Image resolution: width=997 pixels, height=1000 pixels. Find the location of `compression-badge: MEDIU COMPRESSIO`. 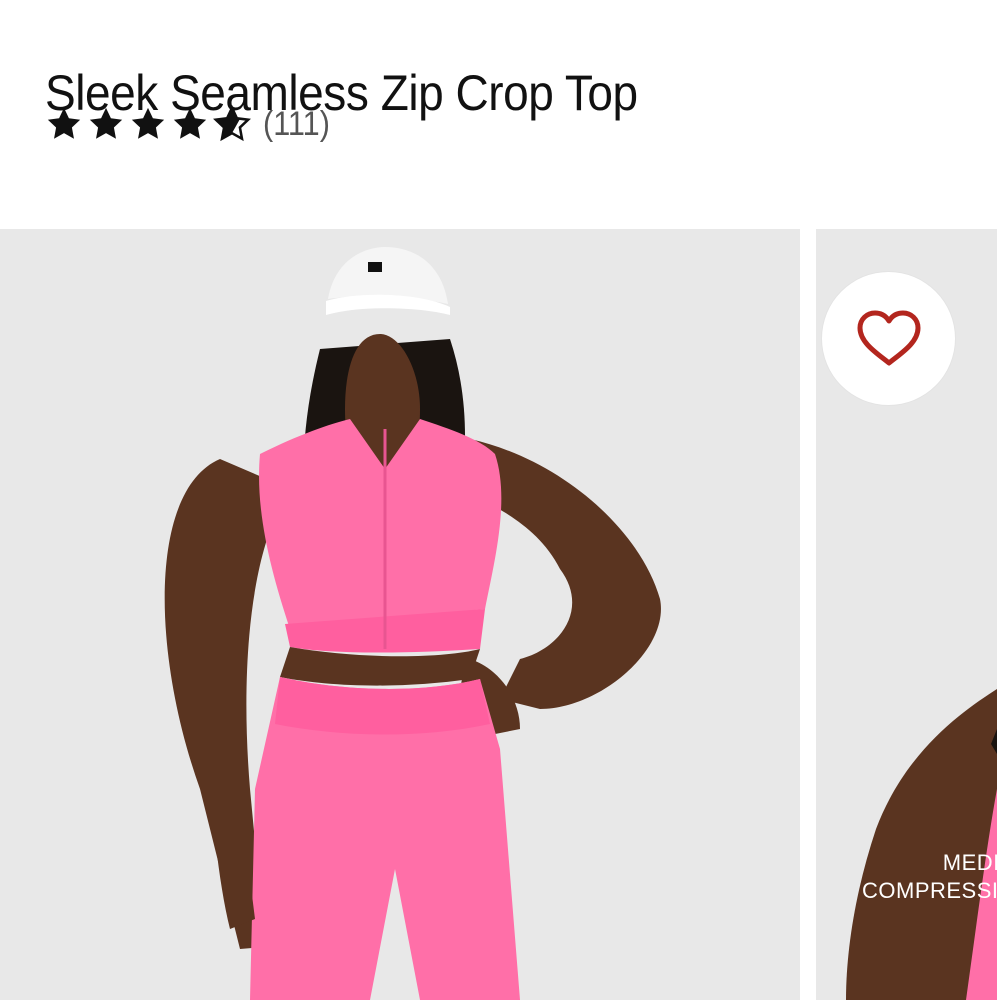

compression-badge: MEDIU COMPRESSIO is located at coordinates (929, 877).